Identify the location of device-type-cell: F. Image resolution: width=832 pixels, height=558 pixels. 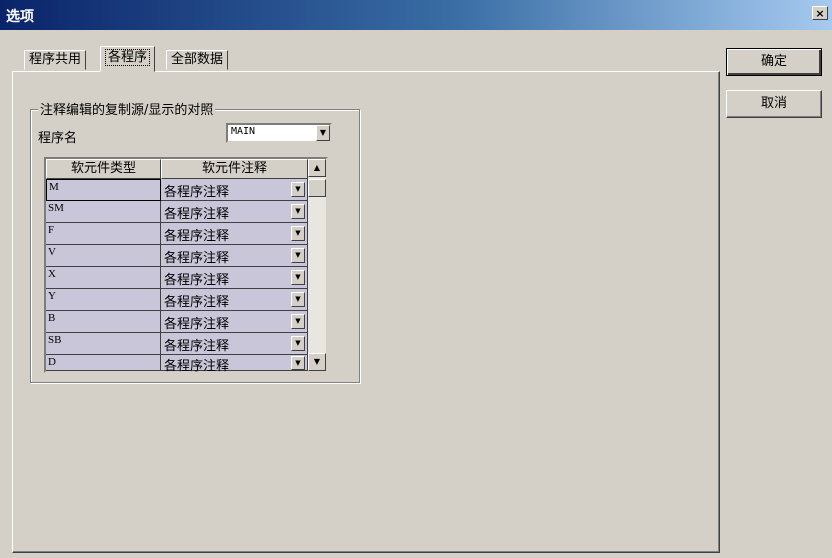
(103, 234).